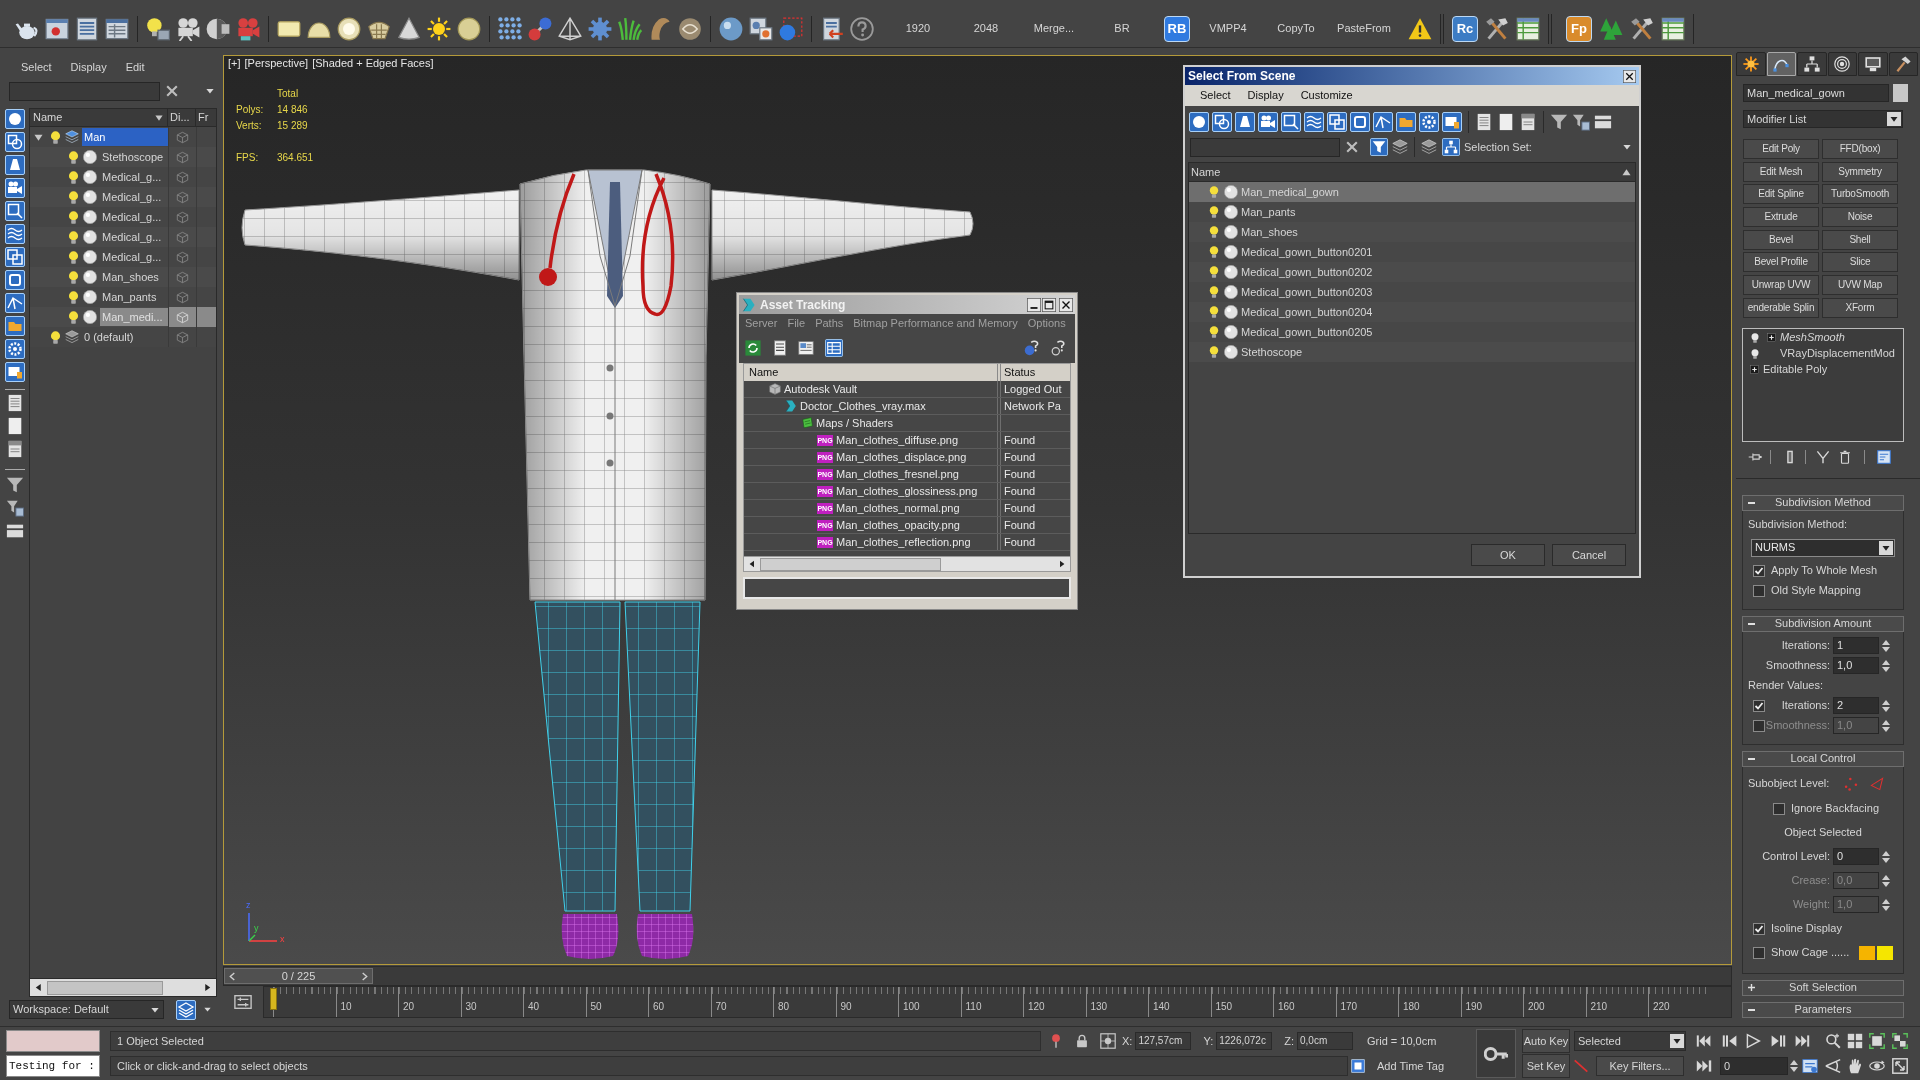 The height and width of the screenshot is (1080, 1920). I want to click on dot-grid-icon, so click(510, 28).